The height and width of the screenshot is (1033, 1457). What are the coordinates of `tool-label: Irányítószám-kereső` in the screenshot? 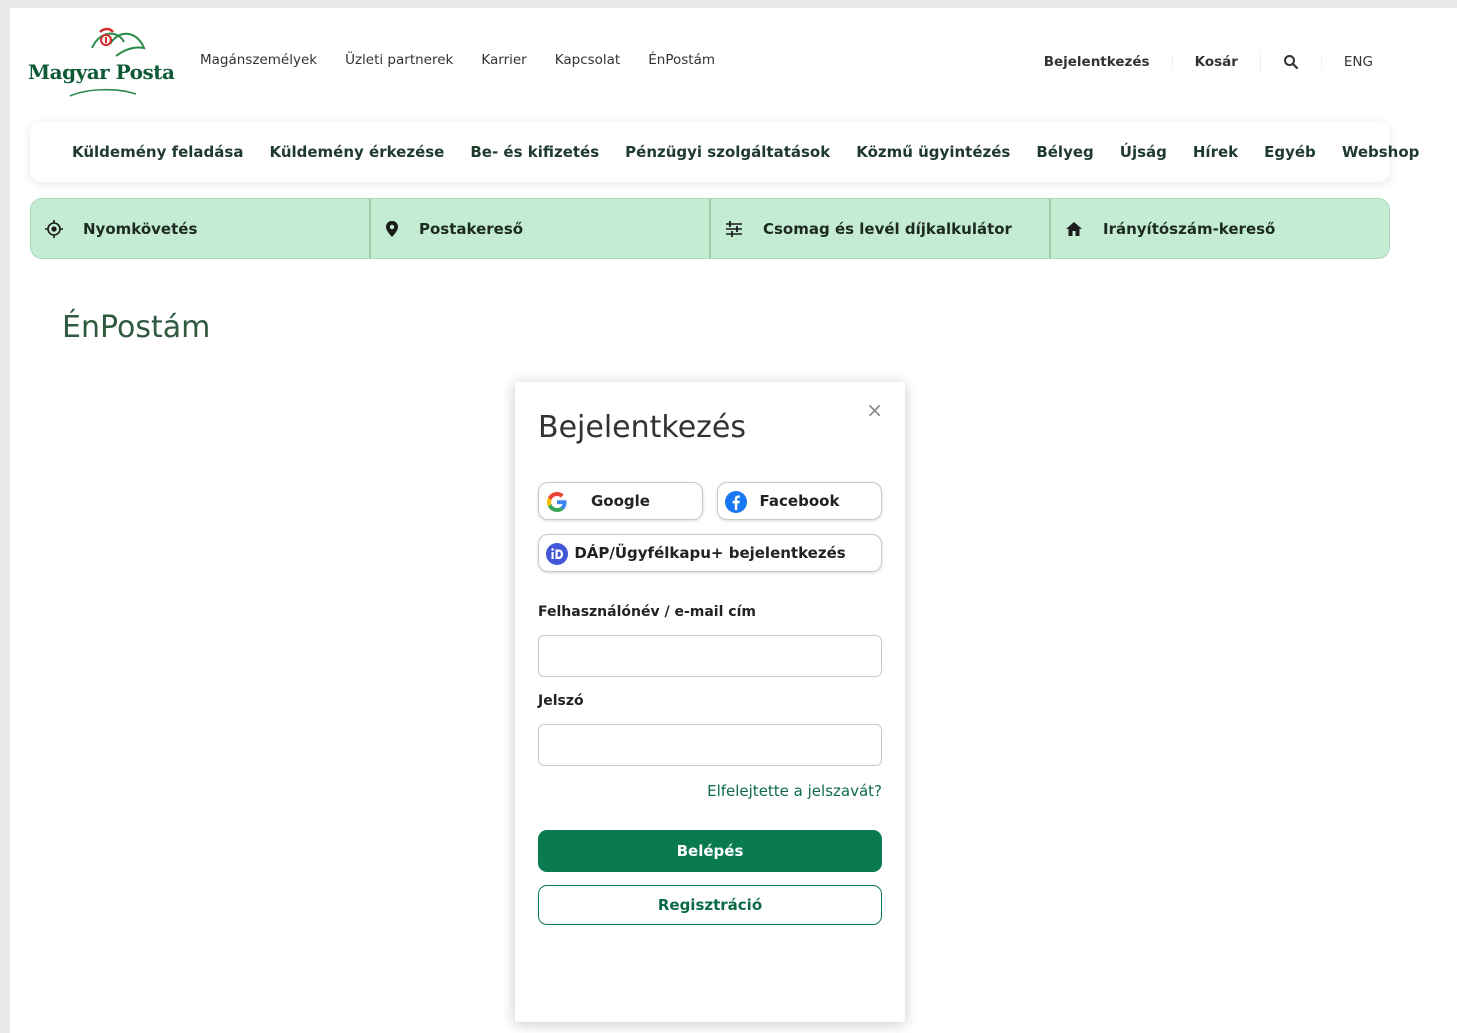 It's located at (1189, 228).